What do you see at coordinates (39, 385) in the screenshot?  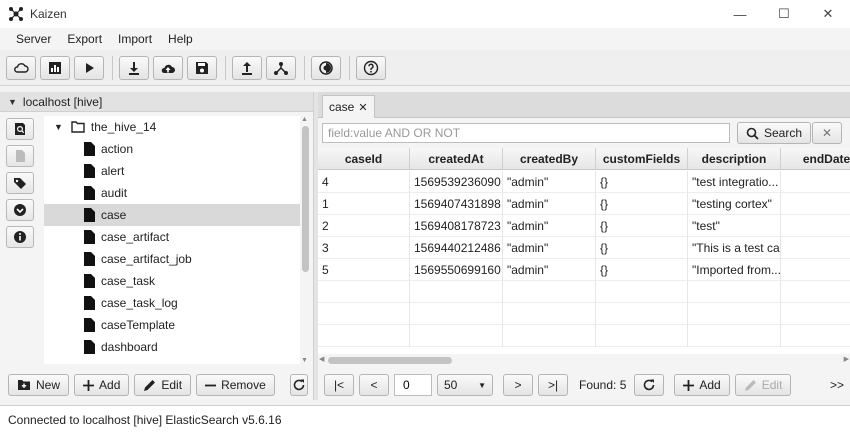 I see `new-button: New` at bounding box center [39, 385].